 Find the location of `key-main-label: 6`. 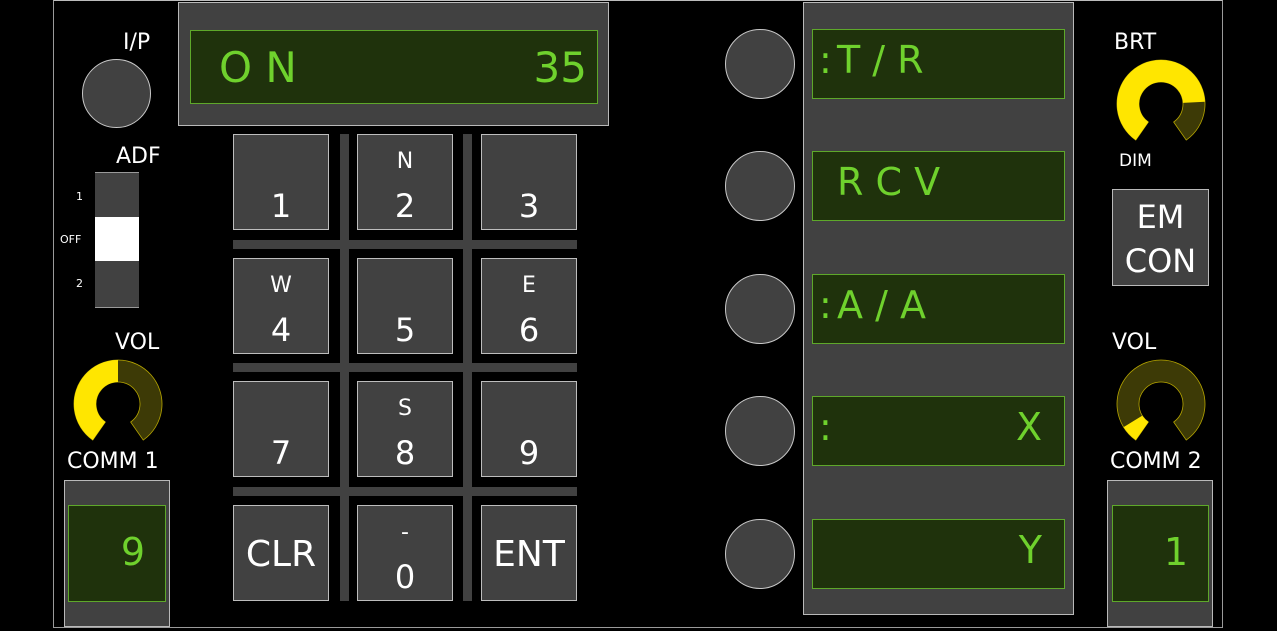

key-main-label: 6 is located at coordinates (529, 330).